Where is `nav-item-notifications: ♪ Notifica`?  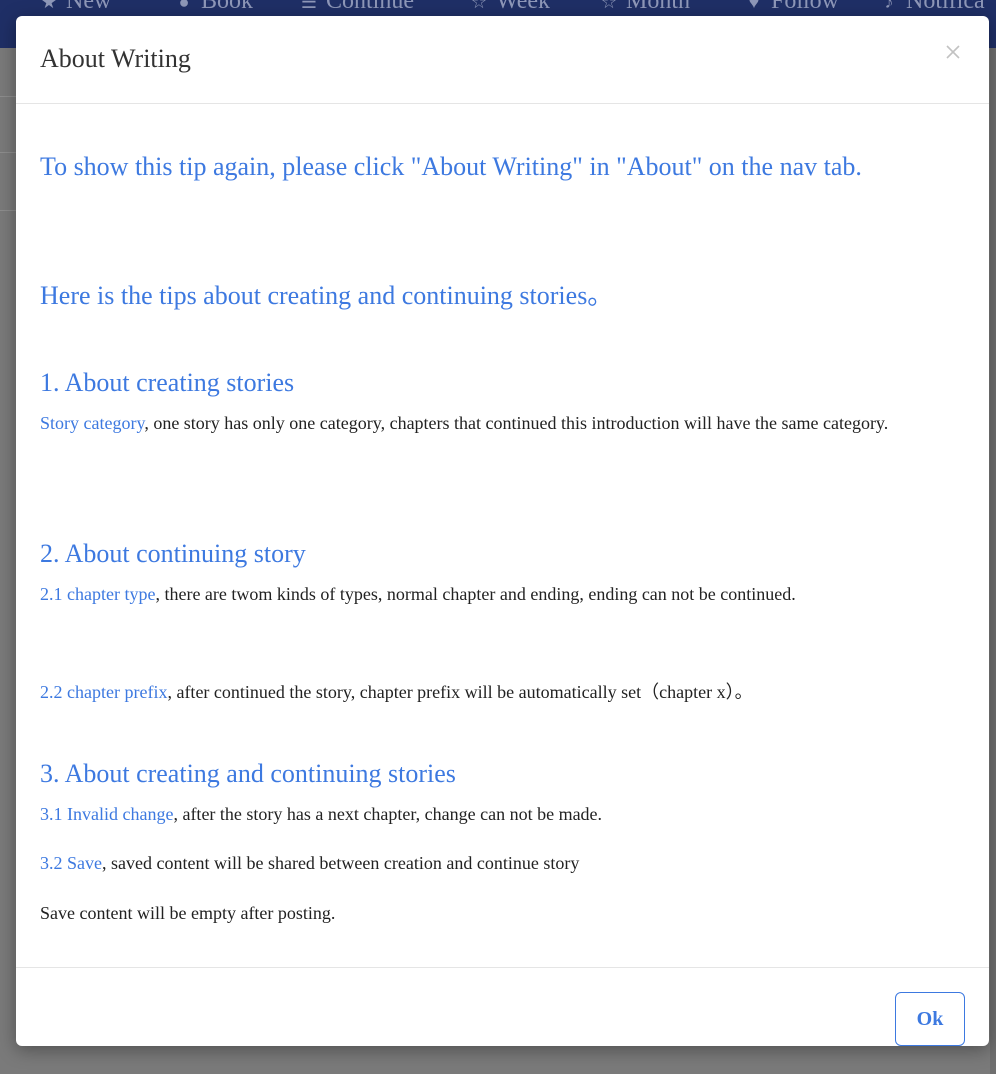 nav-item-notifications: ♪ Notifica is located at coordinates (932, 7).